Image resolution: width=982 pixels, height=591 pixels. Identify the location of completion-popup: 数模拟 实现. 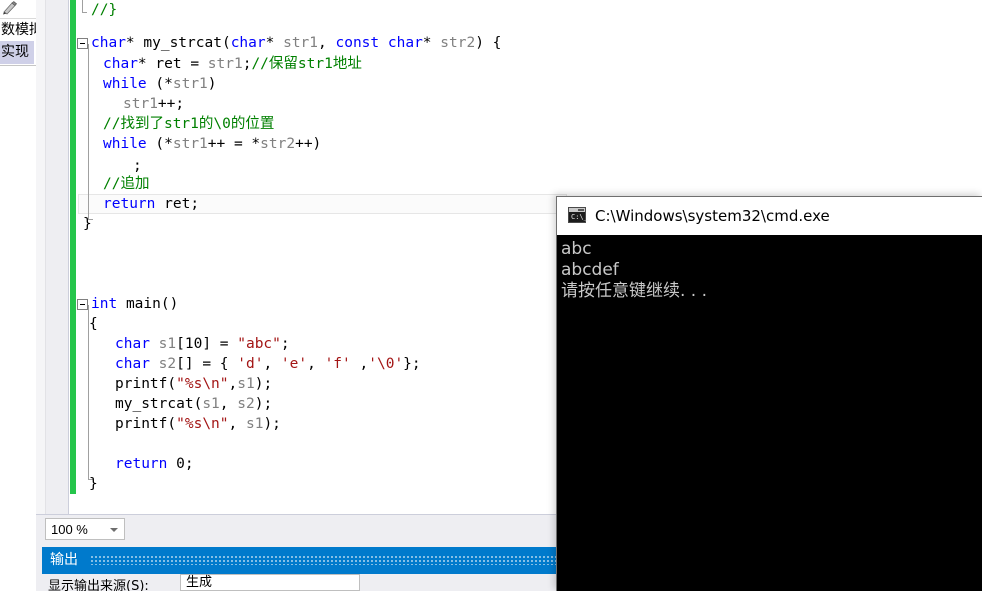
(18, 33).